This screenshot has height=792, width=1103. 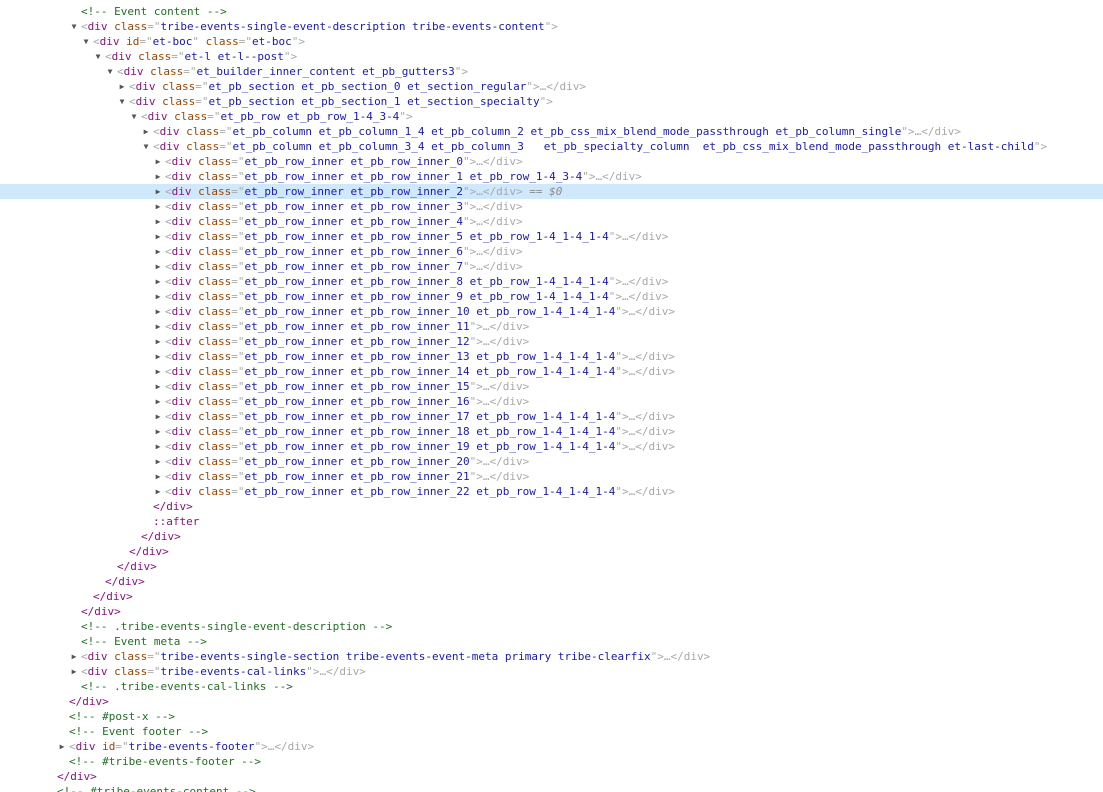 I want to click on dom-node-row: <!-- .tribe-events-cal-links -->, so click(x=551, y=686).